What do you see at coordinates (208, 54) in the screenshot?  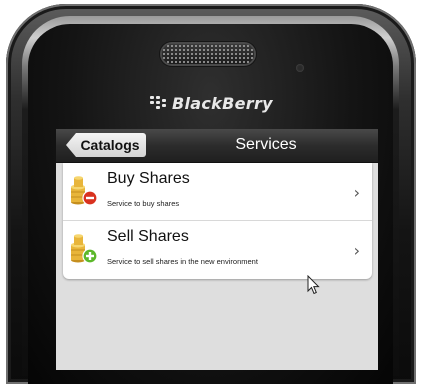 I see `earpiece-speaker` at bounding box center [208, 54].